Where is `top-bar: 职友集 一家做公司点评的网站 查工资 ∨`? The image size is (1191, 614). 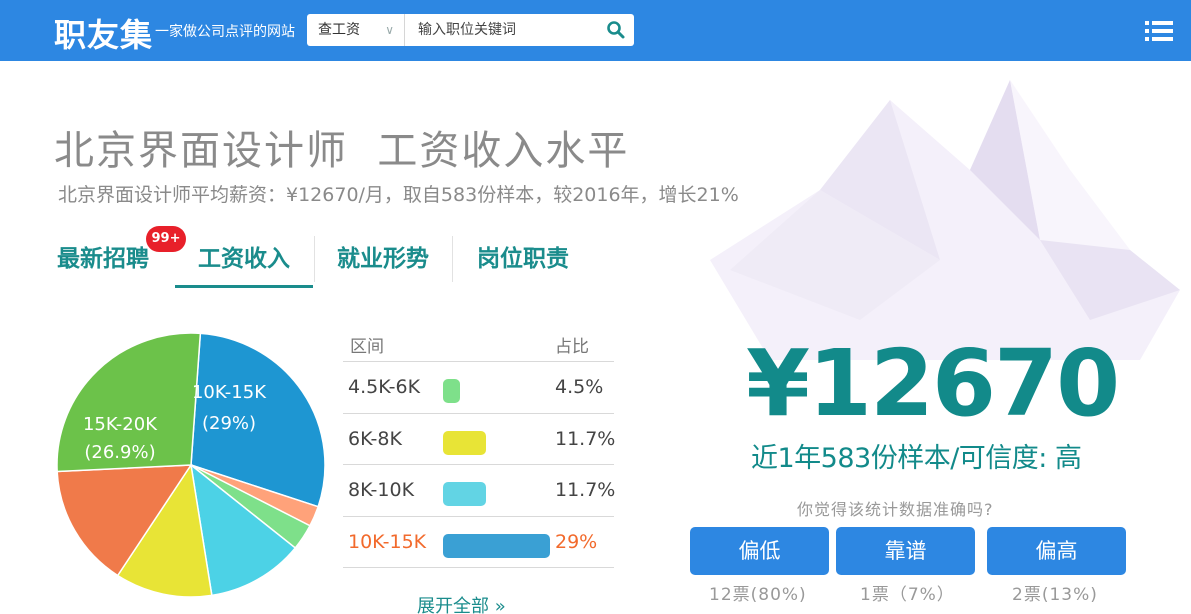
top-bar: 职友集 一家做公司点评的网站 查工资 ∨ is located at coordinates (595, 30).